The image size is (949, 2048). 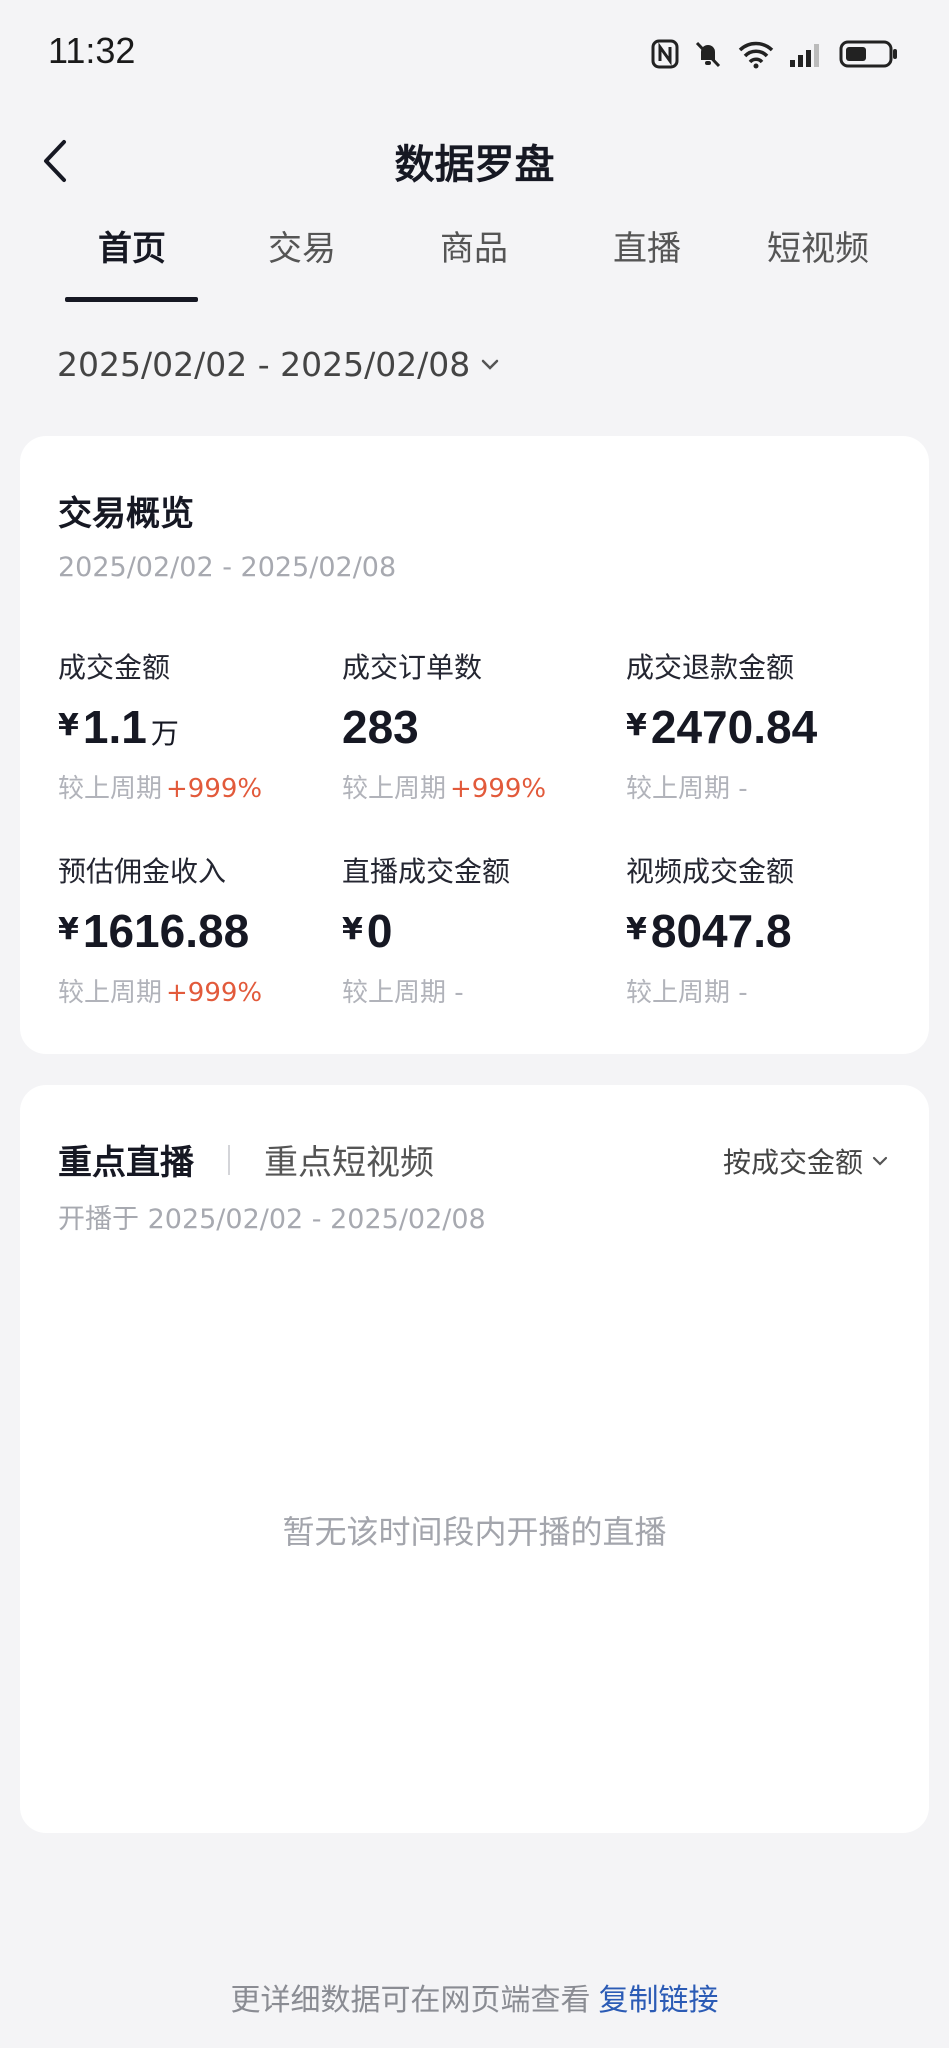 I want to click on main-tabs: 首页 交易 商品 直播 短视频, so click(x=474, y=263).